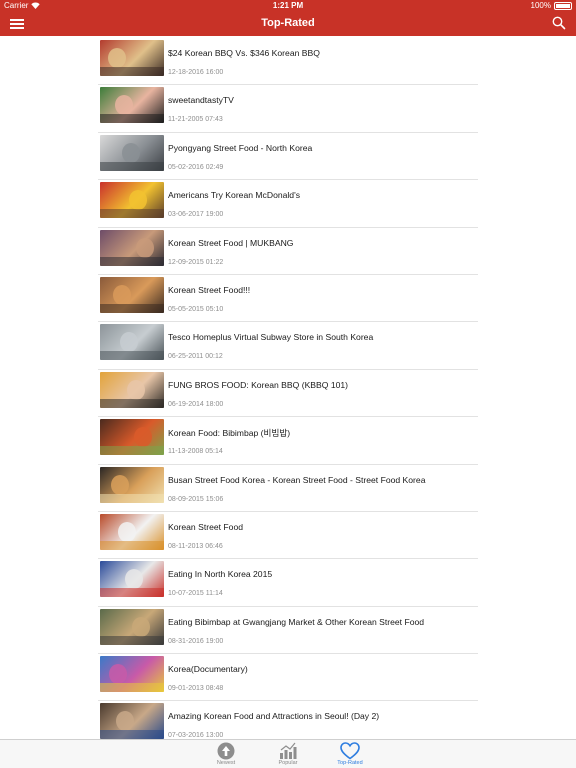 The image size is (576, 768). Describe the element at coordinates (195, 546) in the screenshot. I see `video-date: 08-11-2013 06:46` at that location.